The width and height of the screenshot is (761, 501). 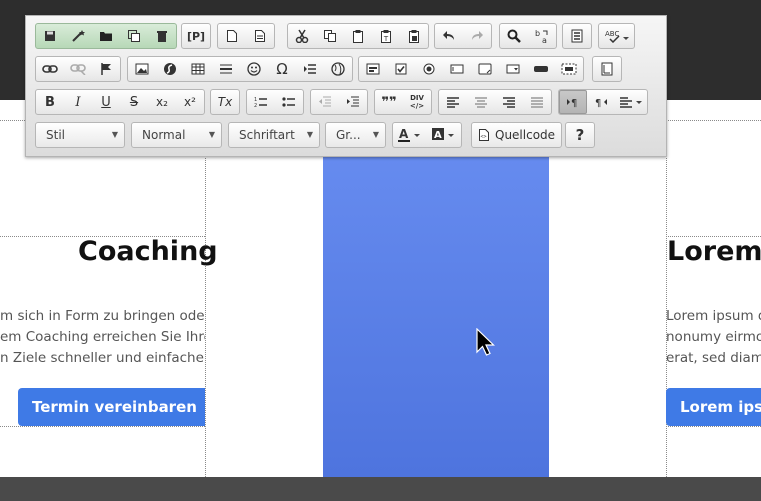 I want to click on template-group: [P], so click(x=196, y=36).